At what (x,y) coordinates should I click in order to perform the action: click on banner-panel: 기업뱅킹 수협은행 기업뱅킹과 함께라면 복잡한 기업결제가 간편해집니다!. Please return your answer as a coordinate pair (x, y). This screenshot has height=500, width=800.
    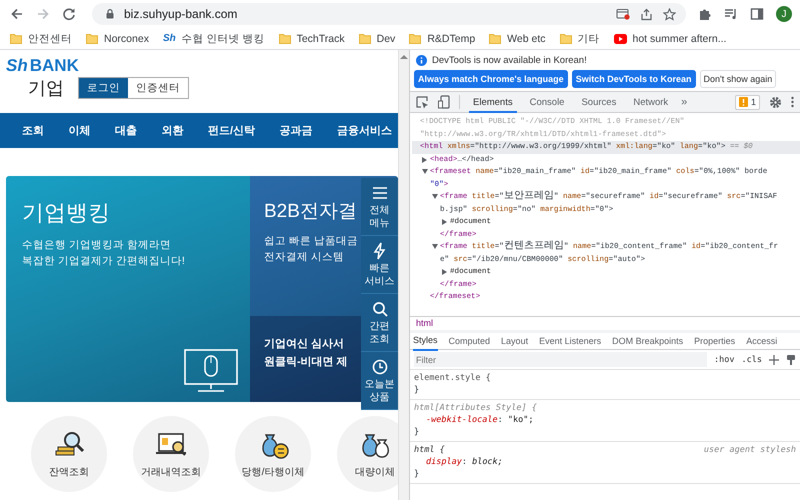
    Looking at the image, I should click on (128, 289).